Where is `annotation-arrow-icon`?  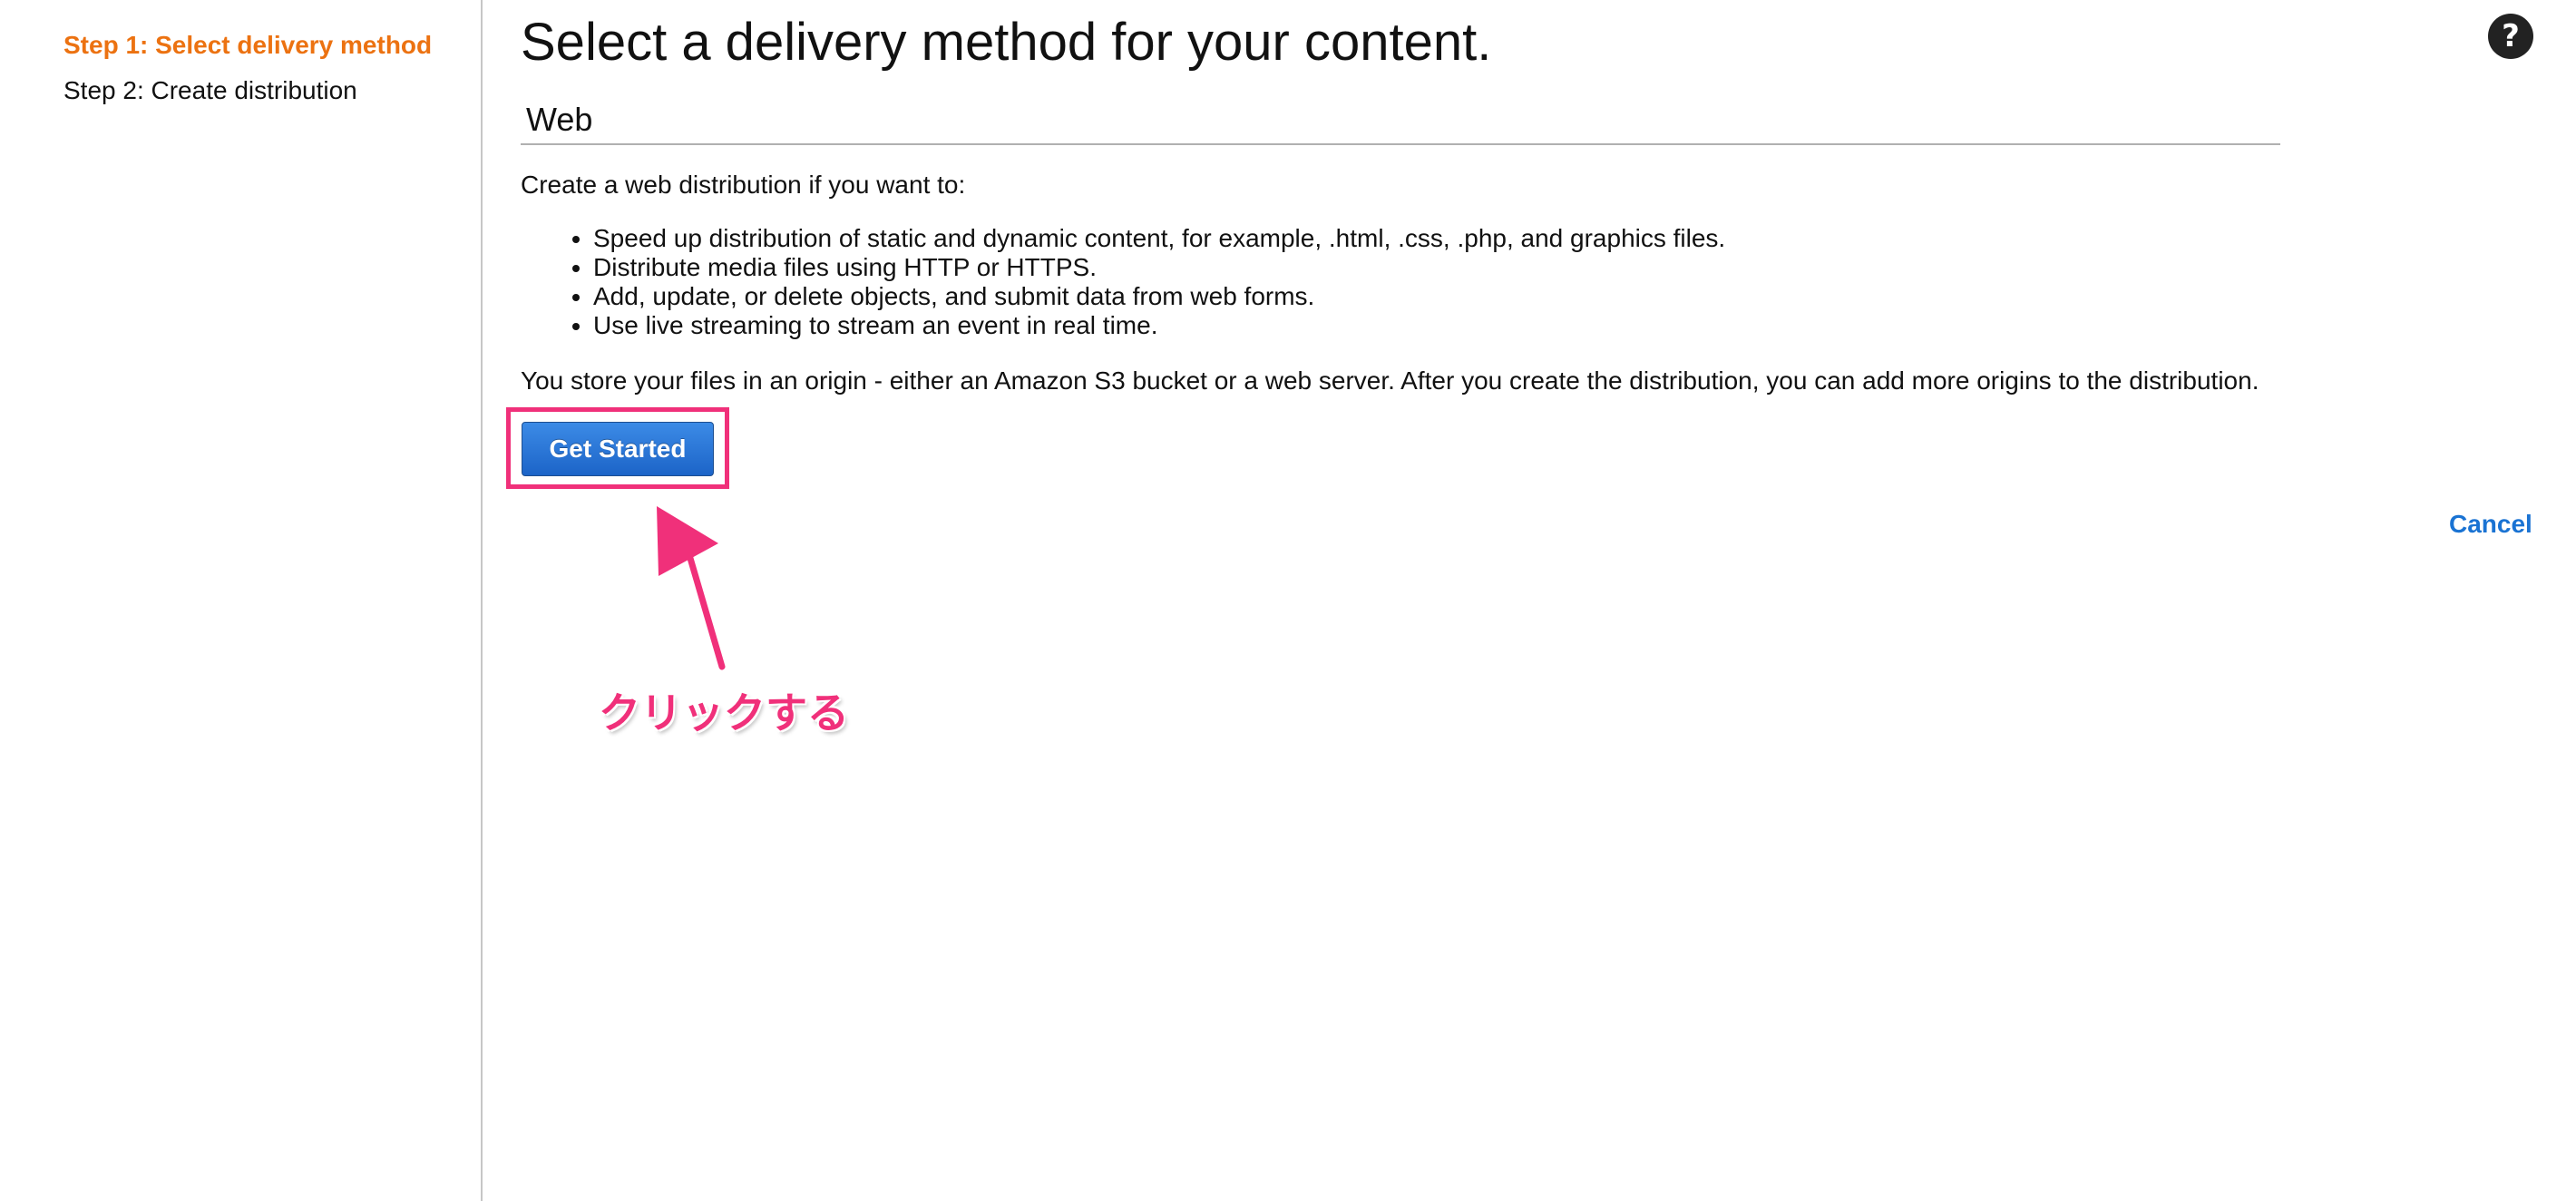 annotation-arrow-icon is located at coordinates (691, 588).